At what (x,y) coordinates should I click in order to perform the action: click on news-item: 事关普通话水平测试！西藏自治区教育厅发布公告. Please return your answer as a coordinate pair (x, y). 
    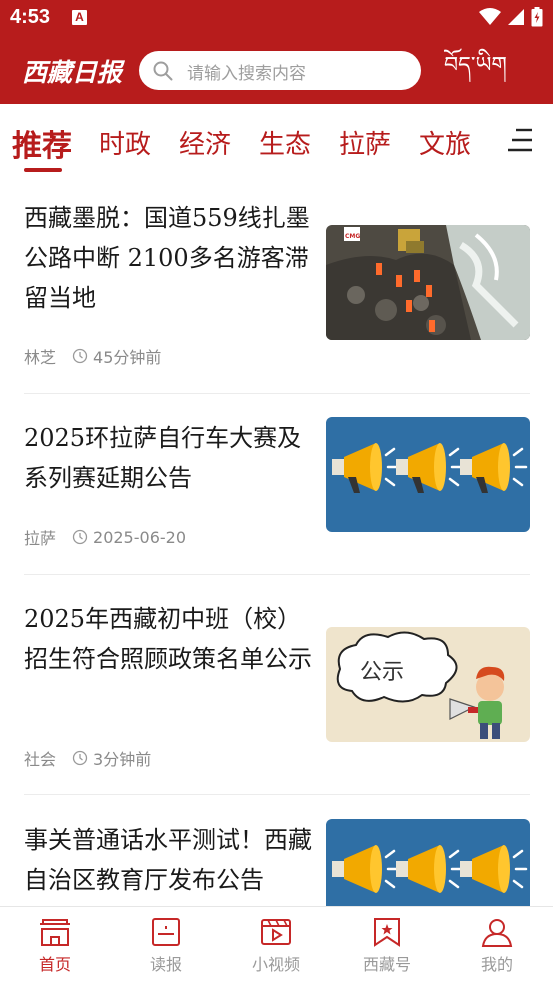
    Looking at the image, I should click on (277, 876).